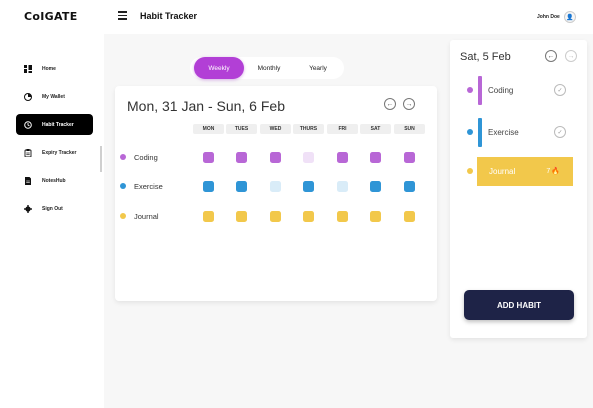 The width and height of the screenshot is (593, 408). Describe the element at coordinates (275, 186) in the screenshot. I see `habit-cell-exercise-wed` at that location.